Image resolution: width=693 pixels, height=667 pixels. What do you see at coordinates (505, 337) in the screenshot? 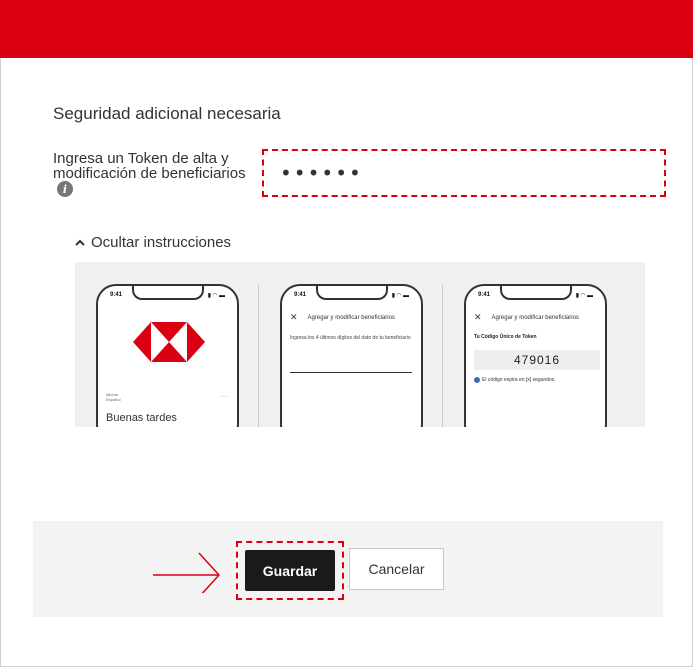
I see `token-code-label: Tu Código Único de Token` at bounding box center [505, 337].